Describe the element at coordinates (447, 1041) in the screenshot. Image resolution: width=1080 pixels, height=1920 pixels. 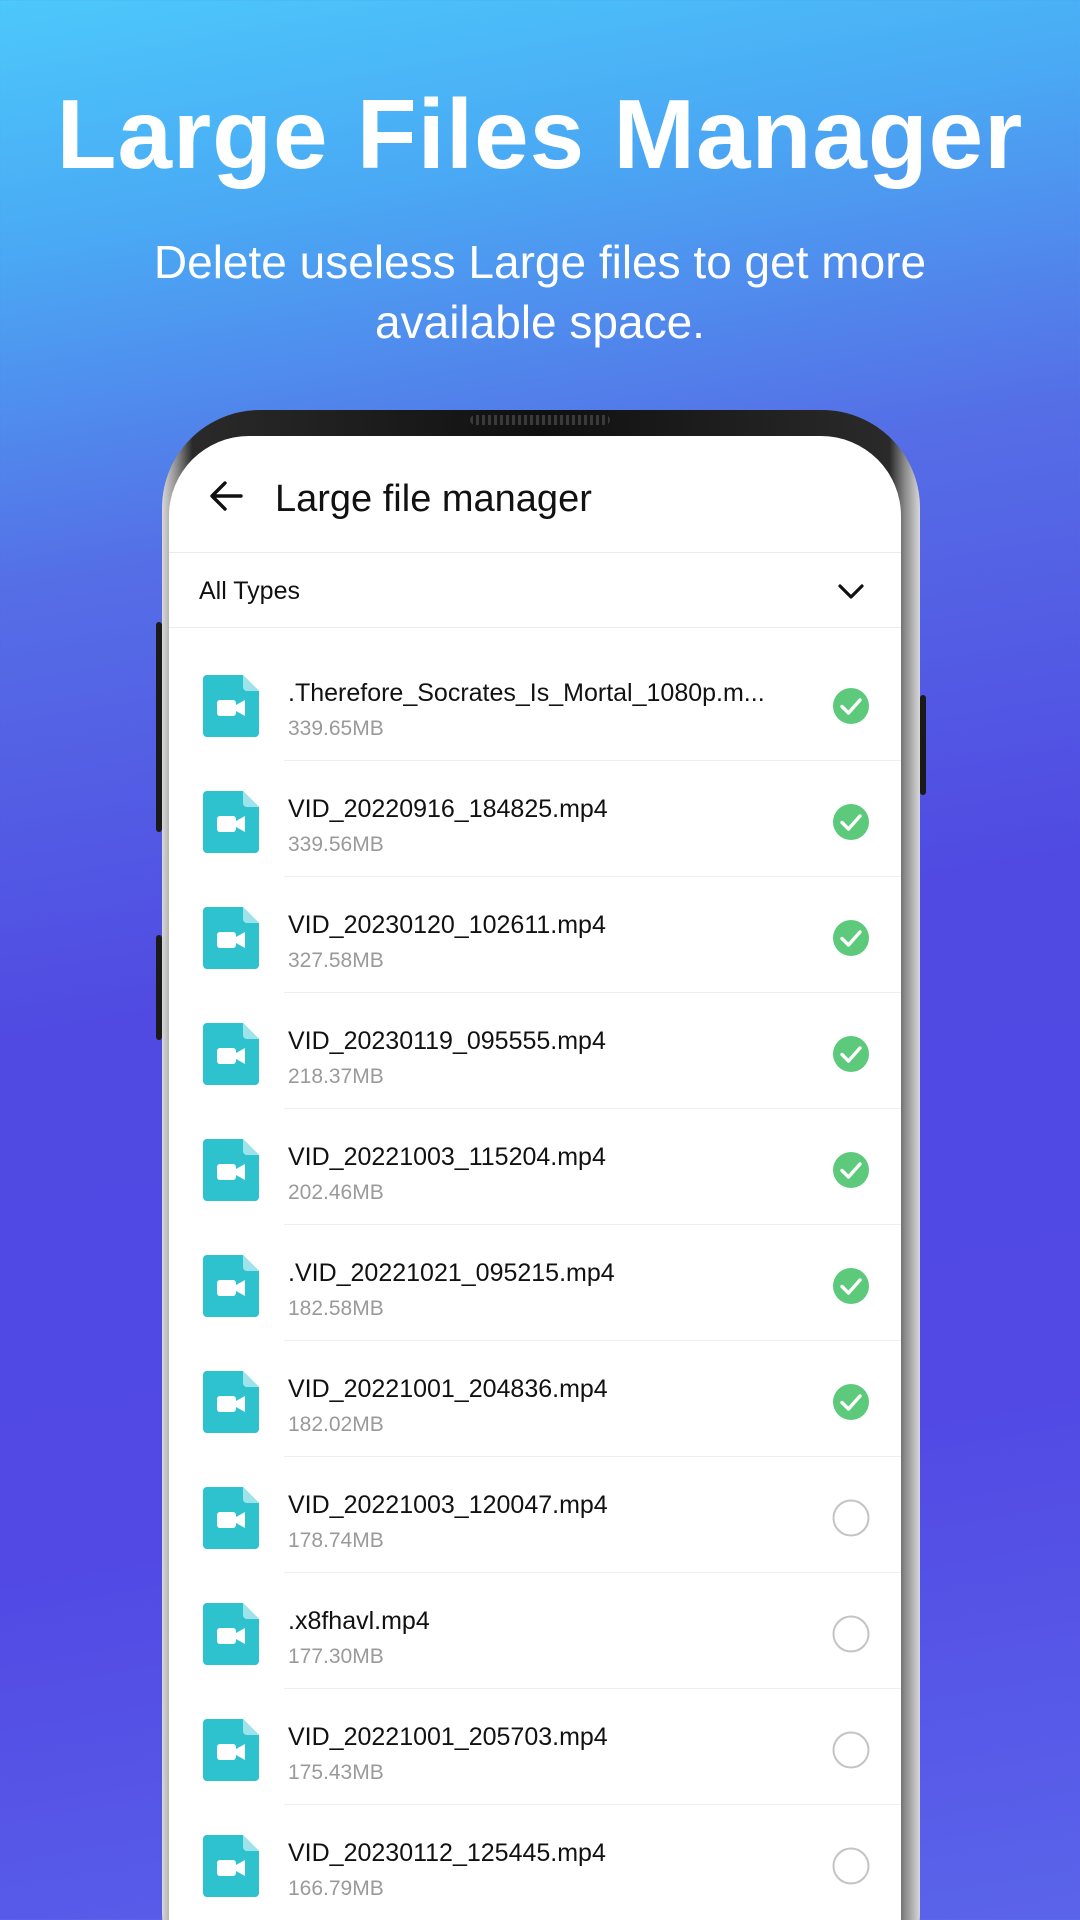
I see `file-name: VID_20230119_095555.mp4` at that location.